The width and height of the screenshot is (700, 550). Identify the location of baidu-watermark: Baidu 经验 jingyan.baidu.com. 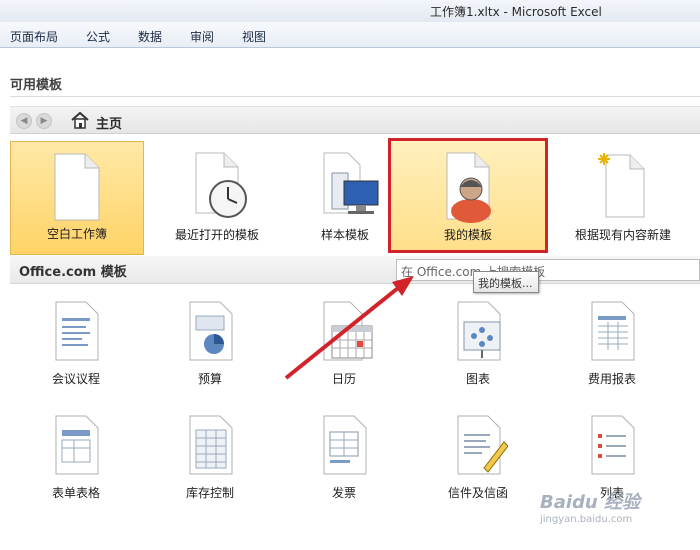
(615, 513).